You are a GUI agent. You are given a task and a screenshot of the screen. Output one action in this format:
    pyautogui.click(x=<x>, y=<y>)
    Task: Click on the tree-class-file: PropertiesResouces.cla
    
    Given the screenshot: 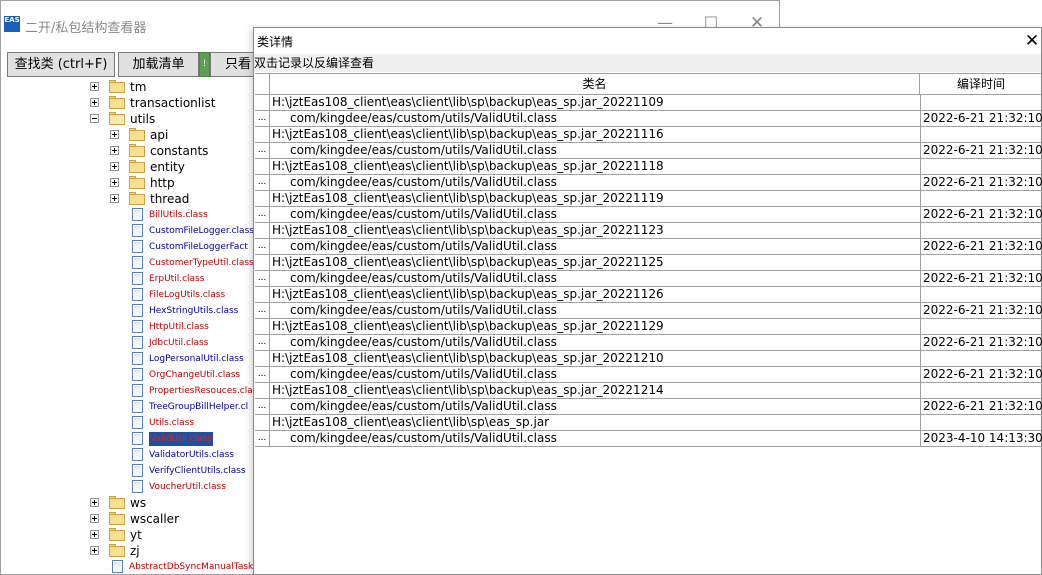 What is the action you would take?
    pyautogui.click(x=201, y=391)
    